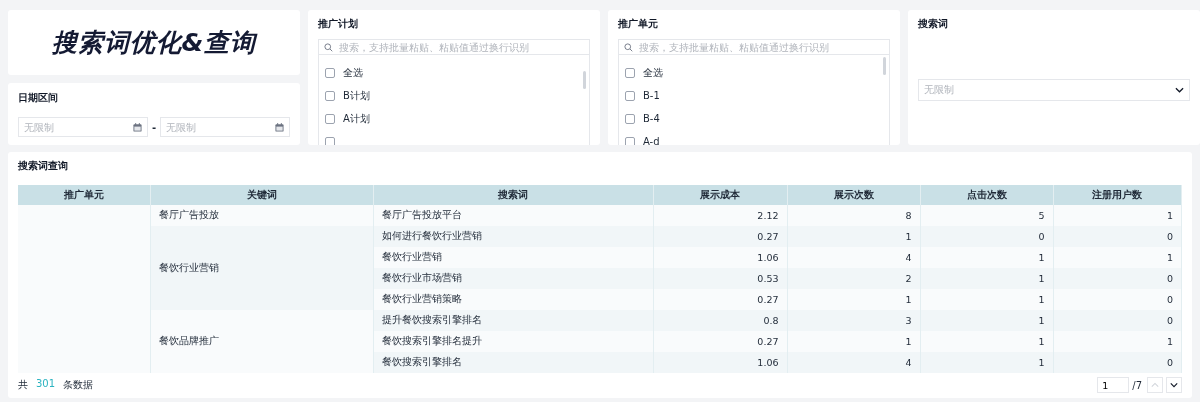  What do you see at coordinates (513, 362) in the screenshot?
I see `table-cell: 餐饮搜索引擎排名` at bounding box center [513, 362].